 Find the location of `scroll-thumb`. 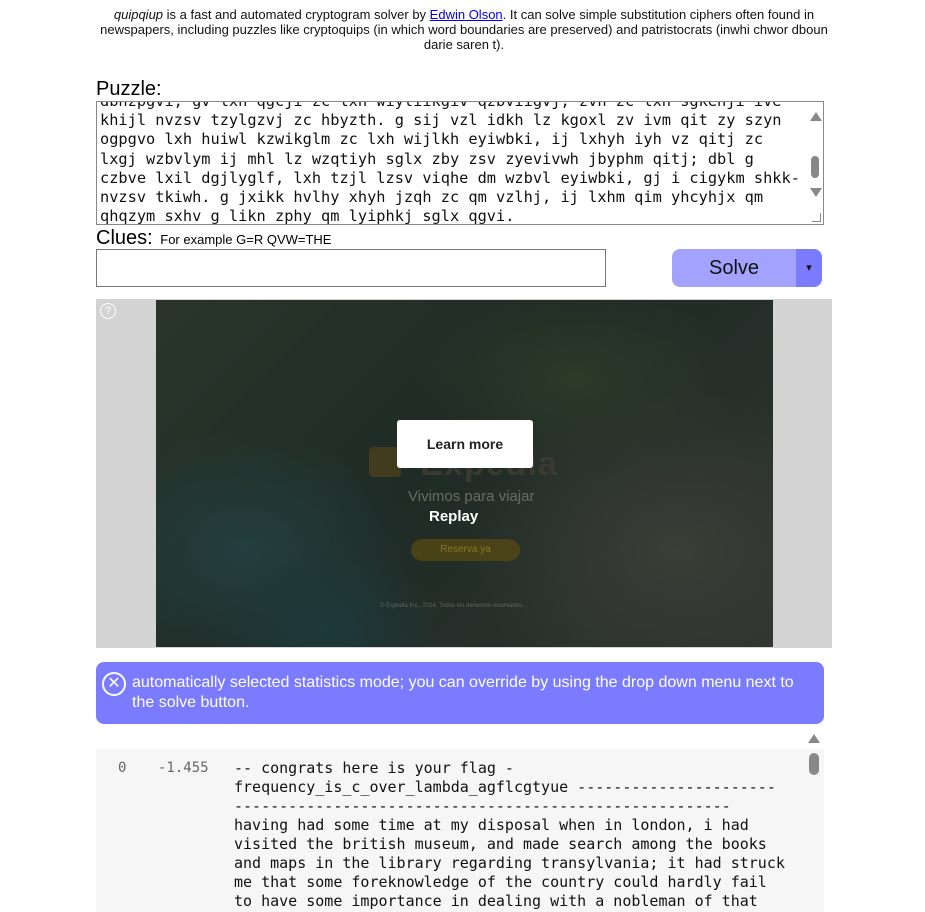

scroll-thumb is located at coordinates (815, 167).